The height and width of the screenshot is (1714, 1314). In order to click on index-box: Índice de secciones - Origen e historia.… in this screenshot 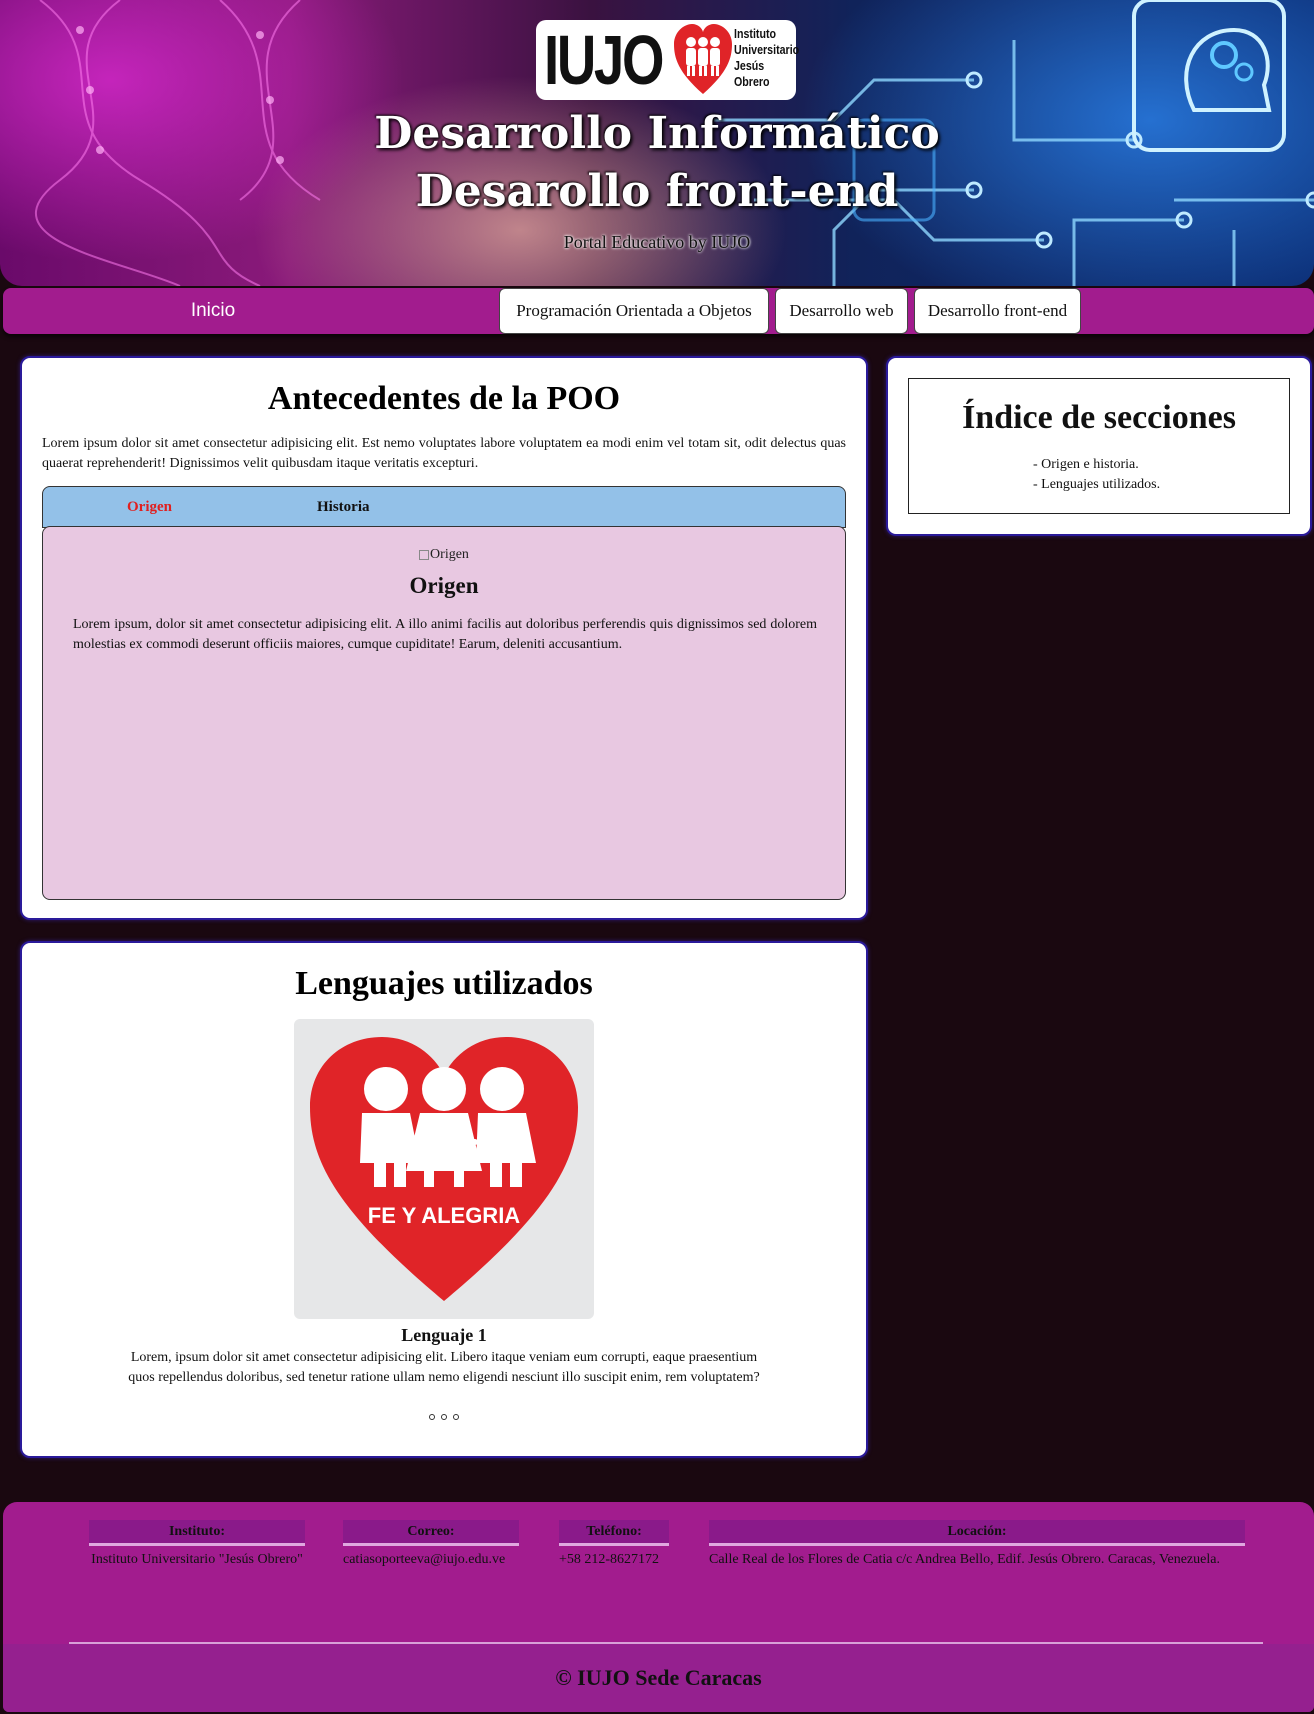, I will do `click(1099, 446)`.